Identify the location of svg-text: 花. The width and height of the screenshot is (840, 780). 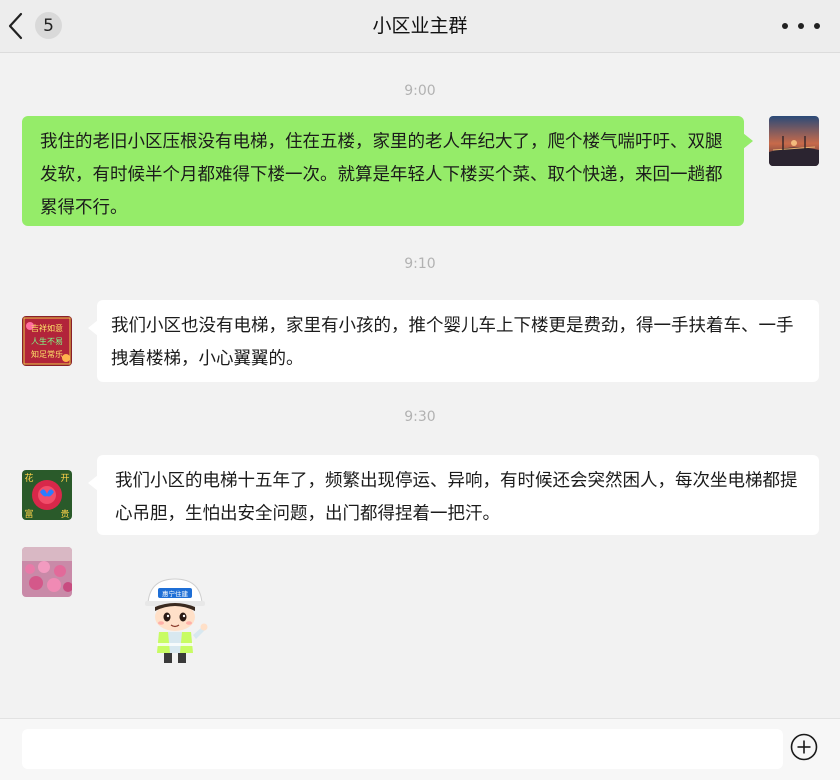
(28, 478).